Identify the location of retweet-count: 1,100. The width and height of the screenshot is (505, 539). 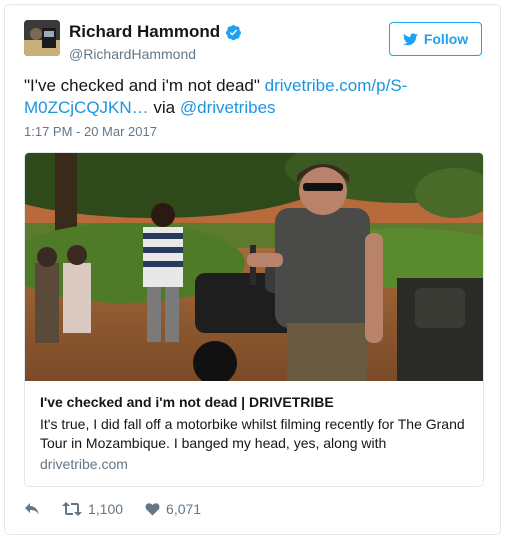
(106, 509).